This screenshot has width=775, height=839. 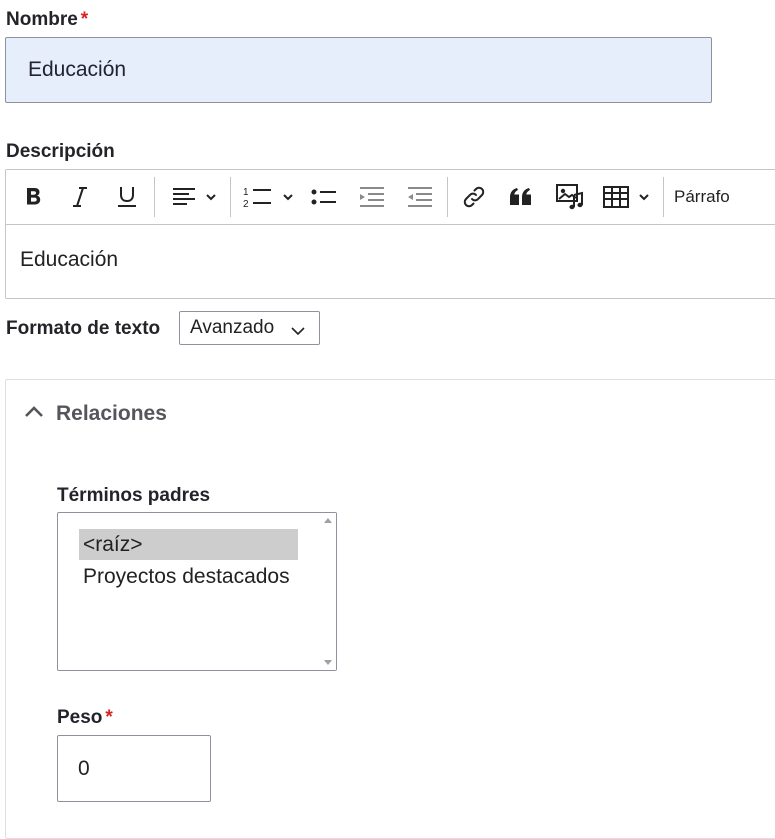 What do you see at coordinates (719, 197) in the screenshot?
I see `heading-dropdown: Párrafo` at bounding box center [719, 197].